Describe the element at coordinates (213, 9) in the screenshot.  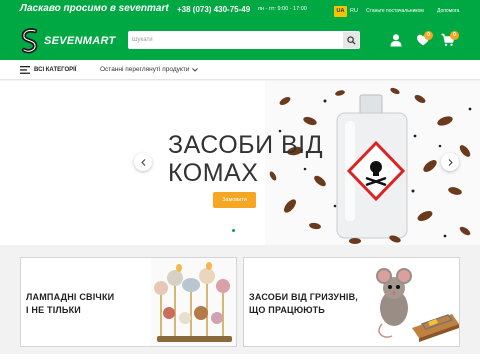
I see `phone-link: +38 (073) 430-75-49` at that location.